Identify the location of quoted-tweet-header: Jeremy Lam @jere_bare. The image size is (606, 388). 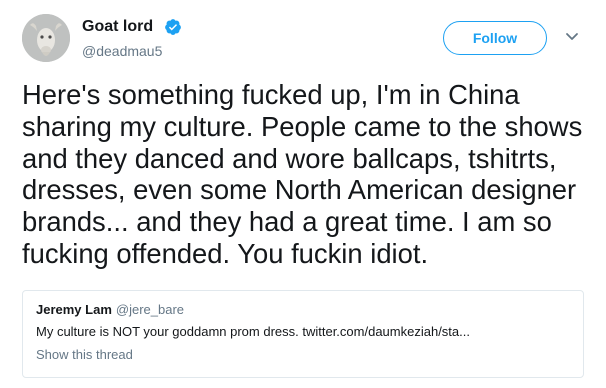
(110, 310).